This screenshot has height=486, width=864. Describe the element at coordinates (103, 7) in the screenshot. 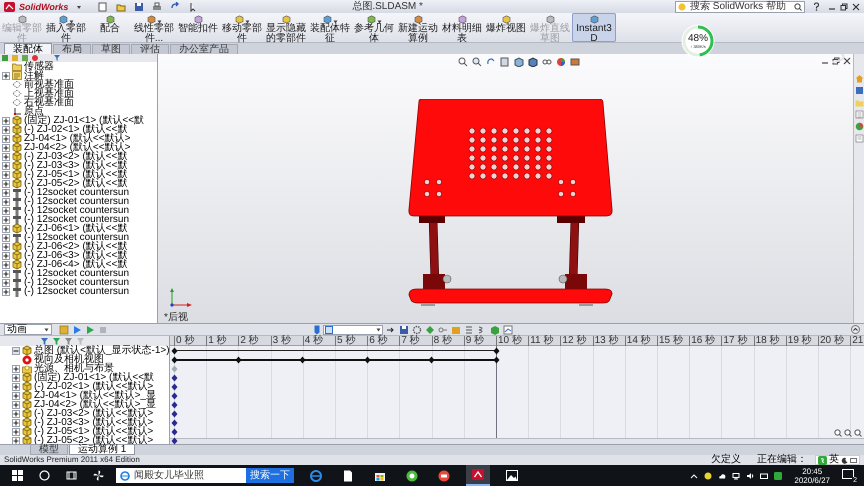

I see `new-document-icon` at that location.